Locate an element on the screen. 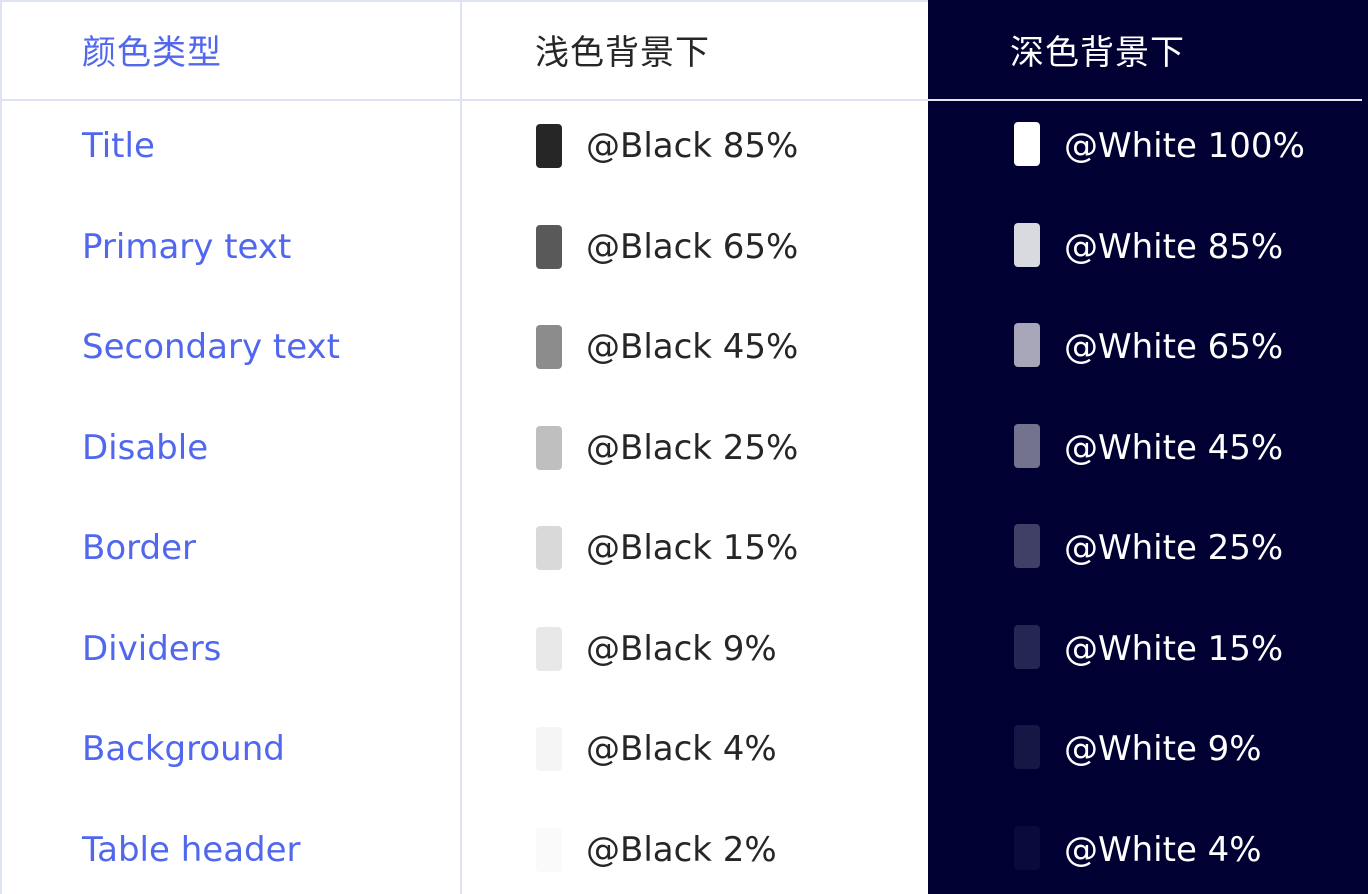  table-row: Title @Black 85% @White 100% is located at coordinates (684, 150).